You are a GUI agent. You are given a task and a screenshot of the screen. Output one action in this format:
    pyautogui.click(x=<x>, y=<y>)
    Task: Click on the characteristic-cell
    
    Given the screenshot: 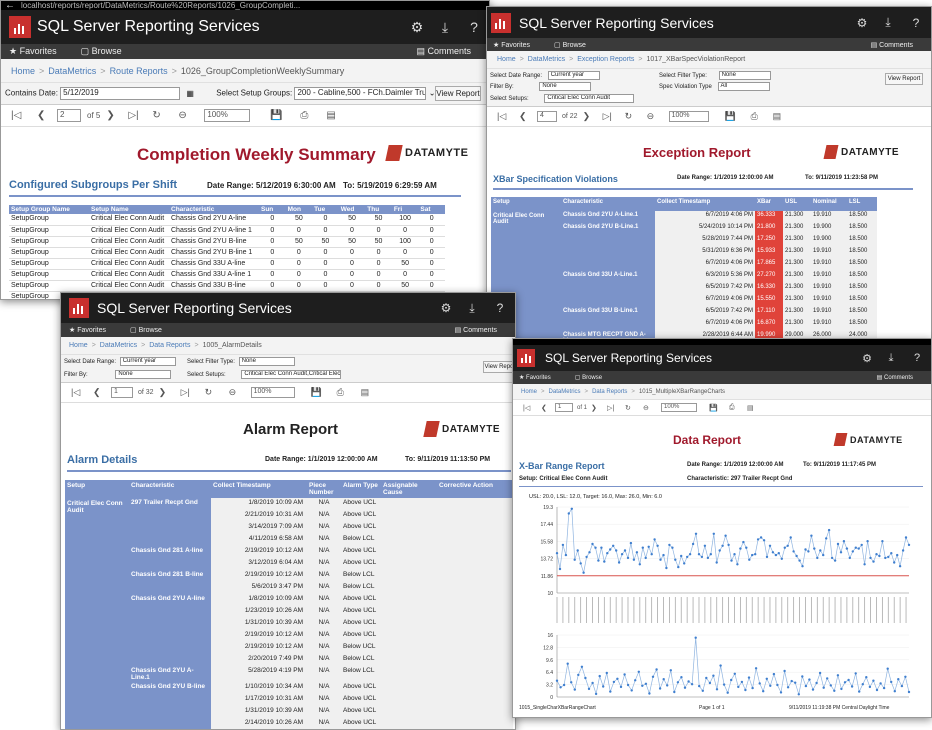 What is the action you would take?
    pyautogui.click(x=170, y=516)
    